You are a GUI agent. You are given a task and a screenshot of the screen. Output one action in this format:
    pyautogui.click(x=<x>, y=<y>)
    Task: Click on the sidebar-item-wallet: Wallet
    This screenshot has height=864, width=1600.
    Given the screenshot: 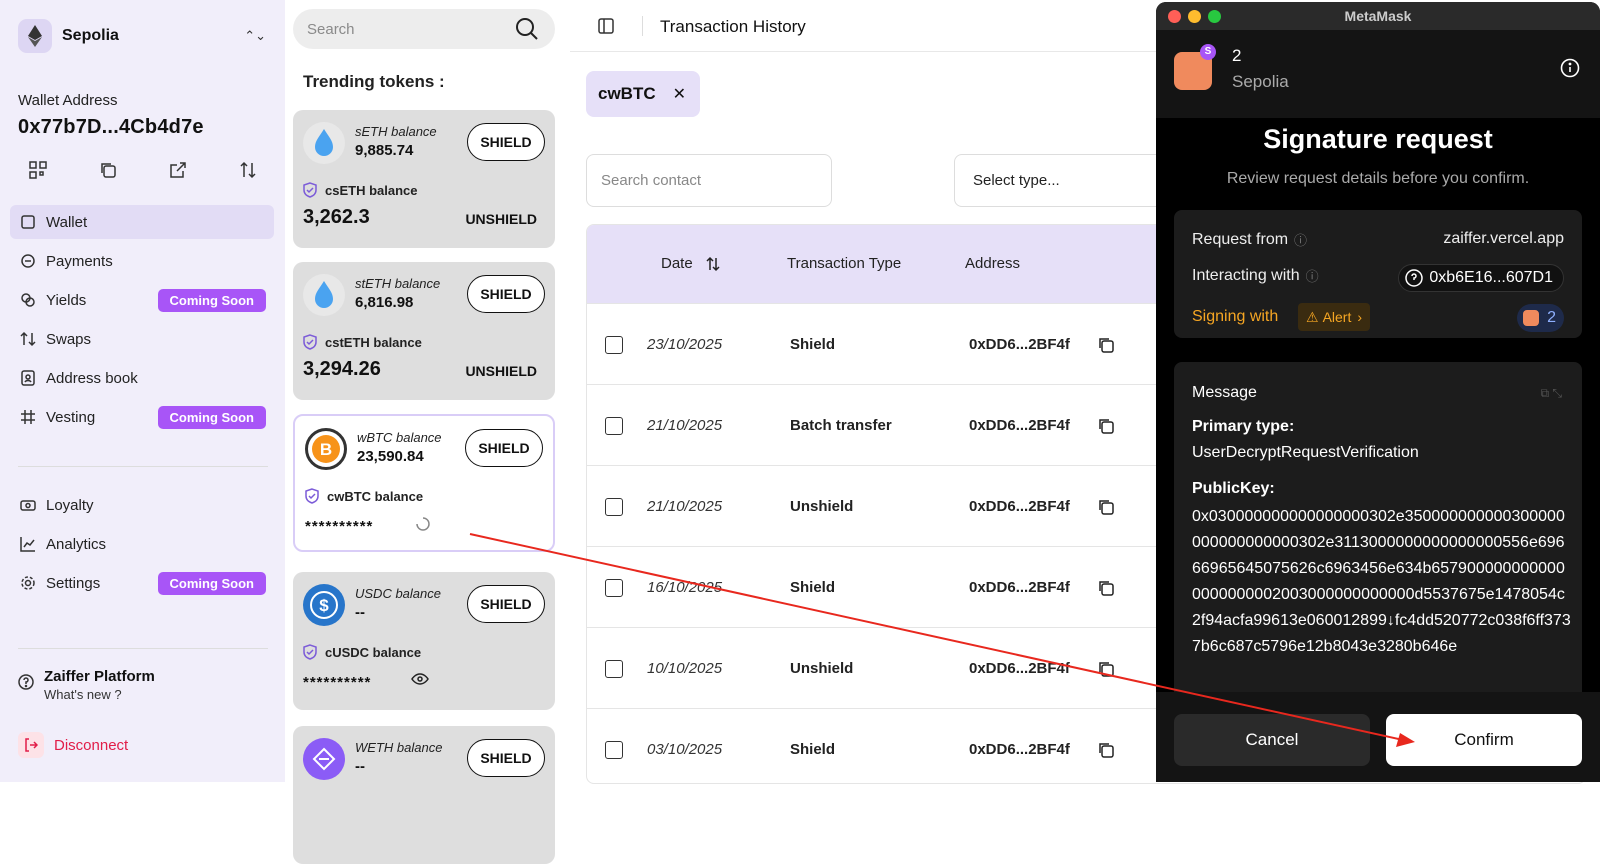 What is the action you would take?
    pyautogui.click(x=142, y=222)
    